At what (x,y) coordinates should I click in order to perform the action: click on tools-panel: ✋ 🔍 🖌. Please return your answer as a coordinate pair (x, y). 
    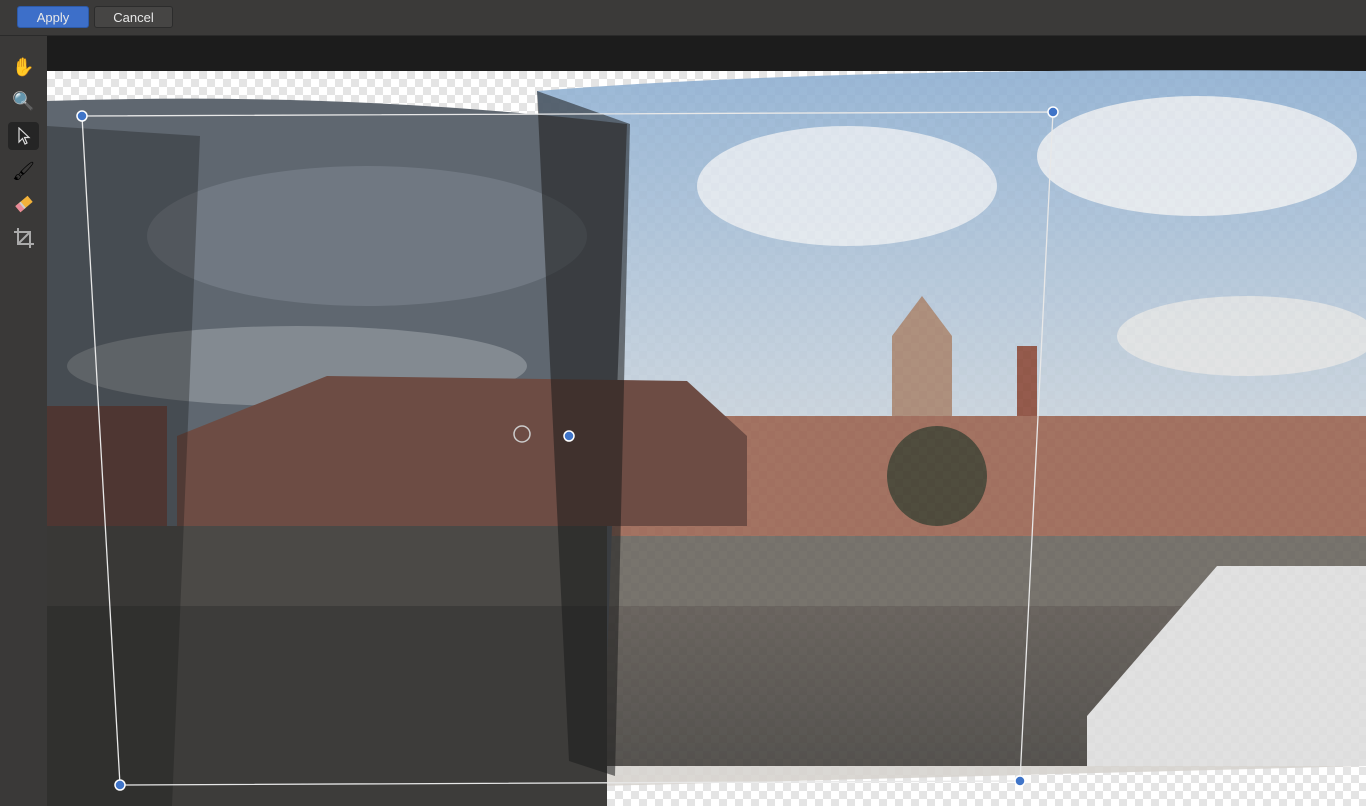
    Looking at the image, I should click on (23, 421).